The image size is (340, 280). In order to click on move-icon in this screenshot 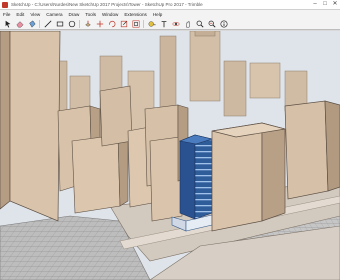, I will do `click(99, 23)`.